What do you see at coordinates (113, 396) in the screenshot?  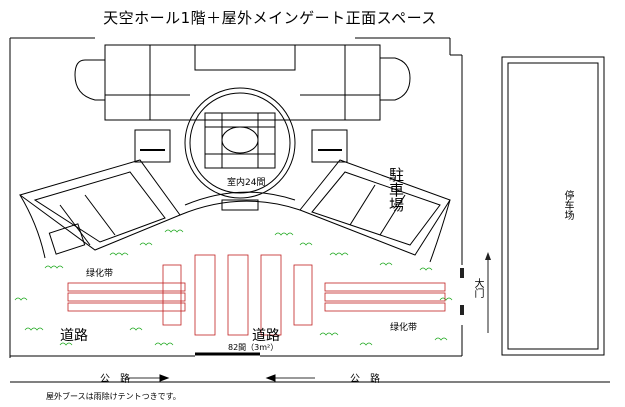 I see `footnote: 屋外ブースは雨除けテントつきです。` at bounding box center [113, 396].